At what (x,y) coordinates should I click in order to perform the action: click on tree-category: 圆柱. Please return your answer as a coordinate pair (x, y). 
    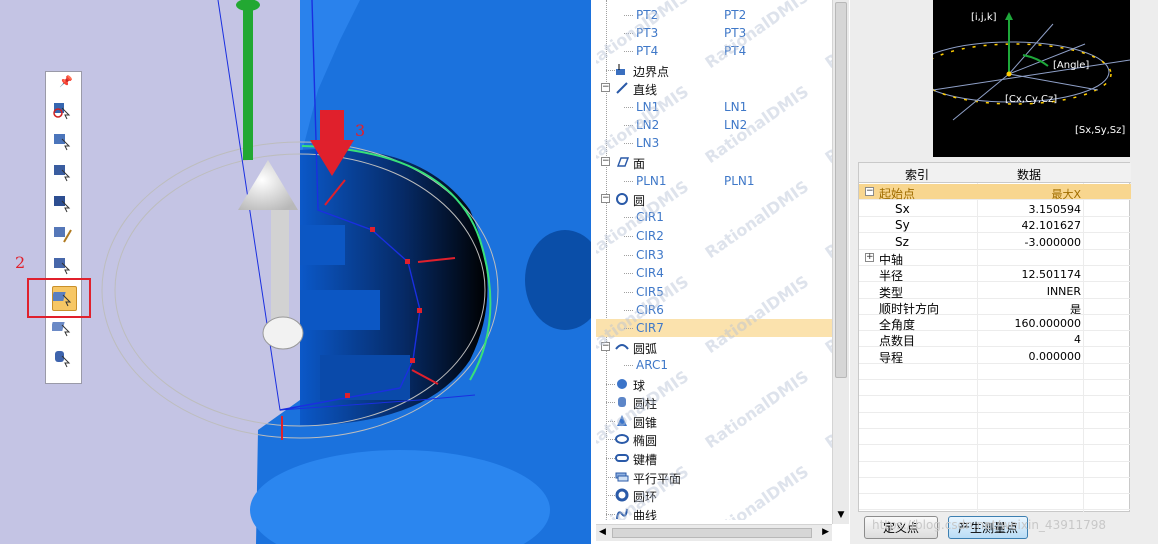
    Looking at the image, I should click on (714, 402).